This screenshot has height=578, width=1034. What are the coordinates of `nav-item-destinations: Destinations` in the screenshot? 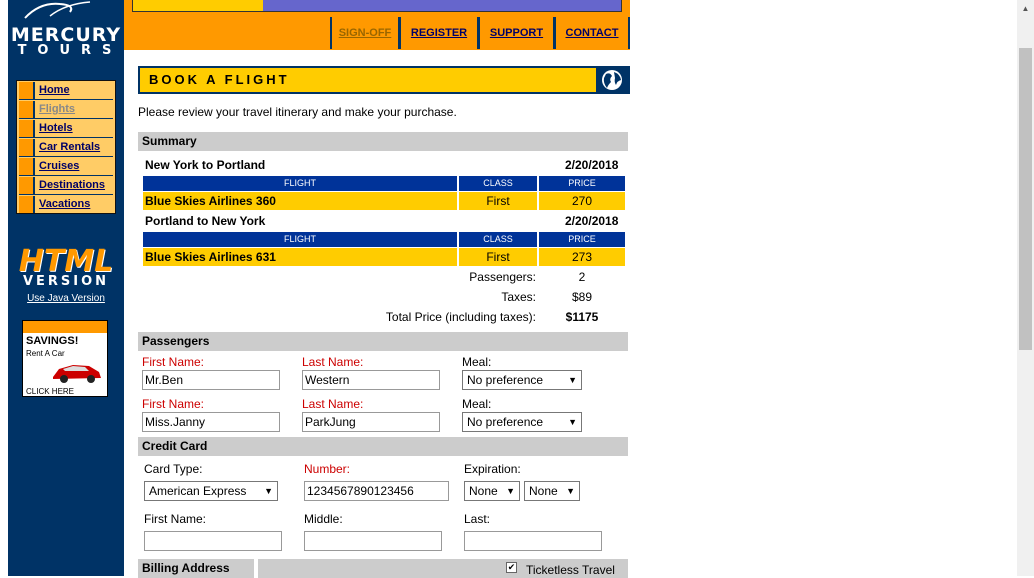 It's located at (66, 186).